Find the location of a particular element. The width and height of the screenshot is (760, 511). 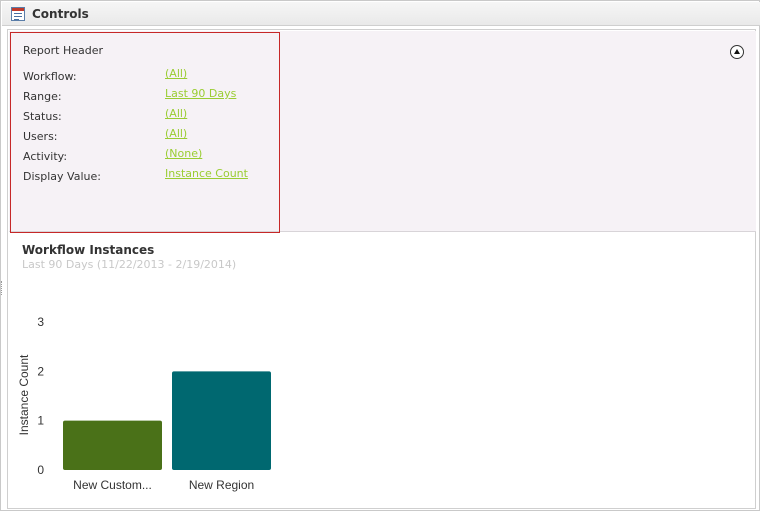

window-title: Controls is located at coordinates (60, 14).